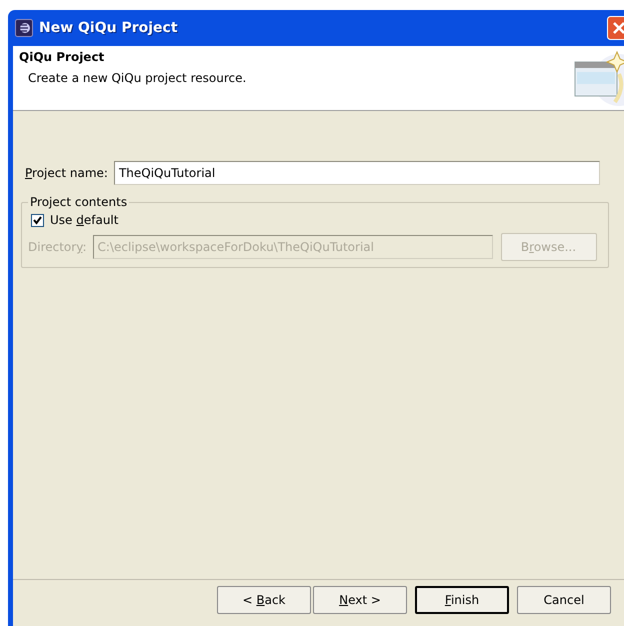 The image size is (624, 626). Describe the element at coordinates (615, 28) in the screenshot. I see `close-icon` at that location.